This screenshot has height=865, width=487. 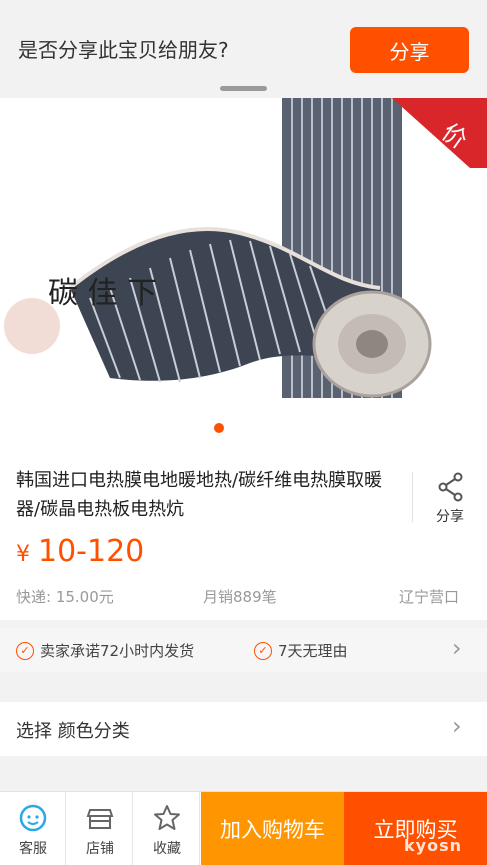 What do you see at coordinates (65, 597) in the screenshot?
I see `shipping-fee: 快递: 15.00元` at bounding box center [65, 597].